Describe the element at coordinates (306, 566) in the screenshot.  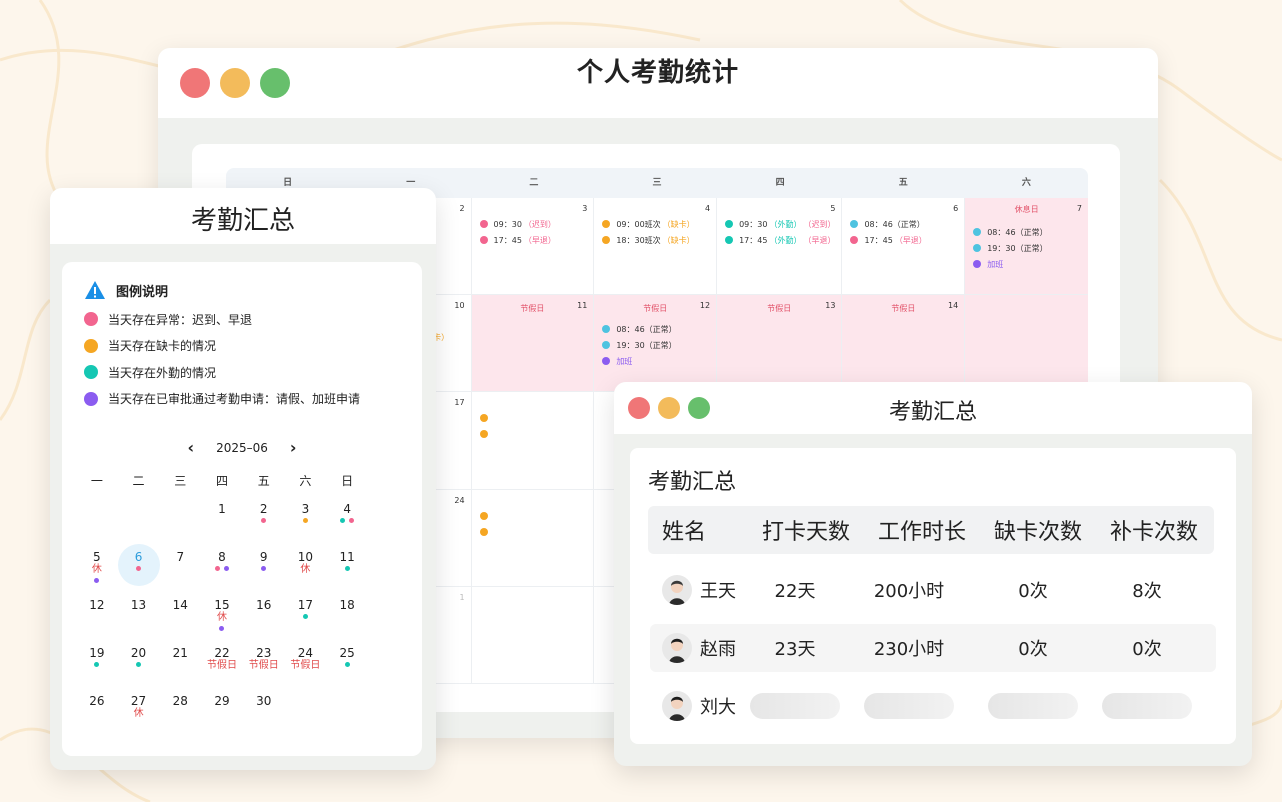
I see `mini-day-cell: 10 休` at that location.